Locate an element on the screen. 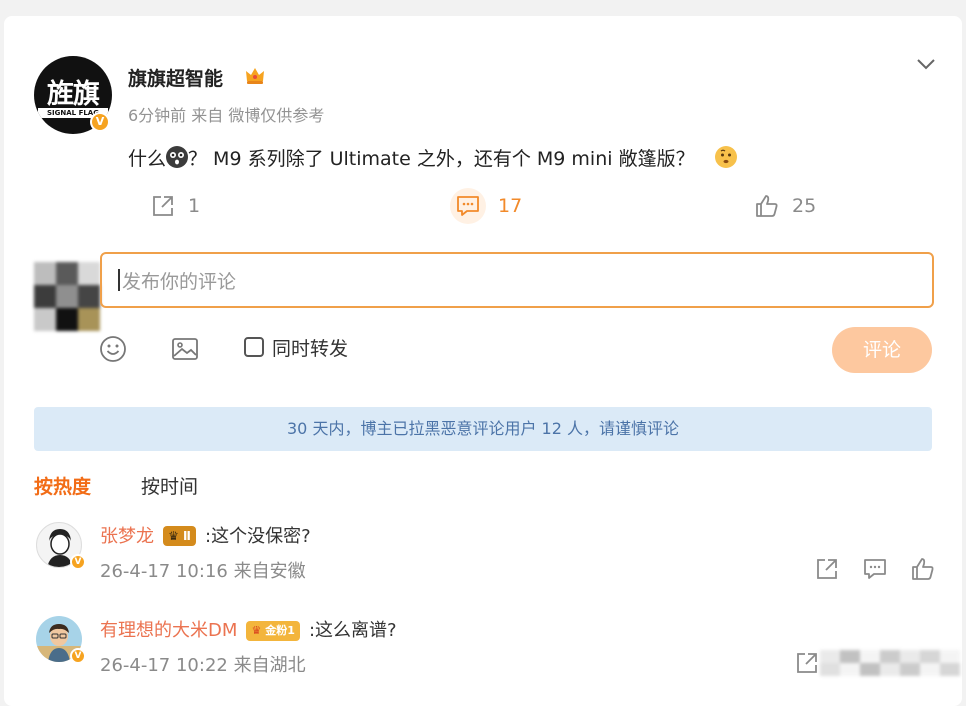 The width and height of the screenshot is (966, 706). surprised-emoji-icon is located at coordinates (177, 157).